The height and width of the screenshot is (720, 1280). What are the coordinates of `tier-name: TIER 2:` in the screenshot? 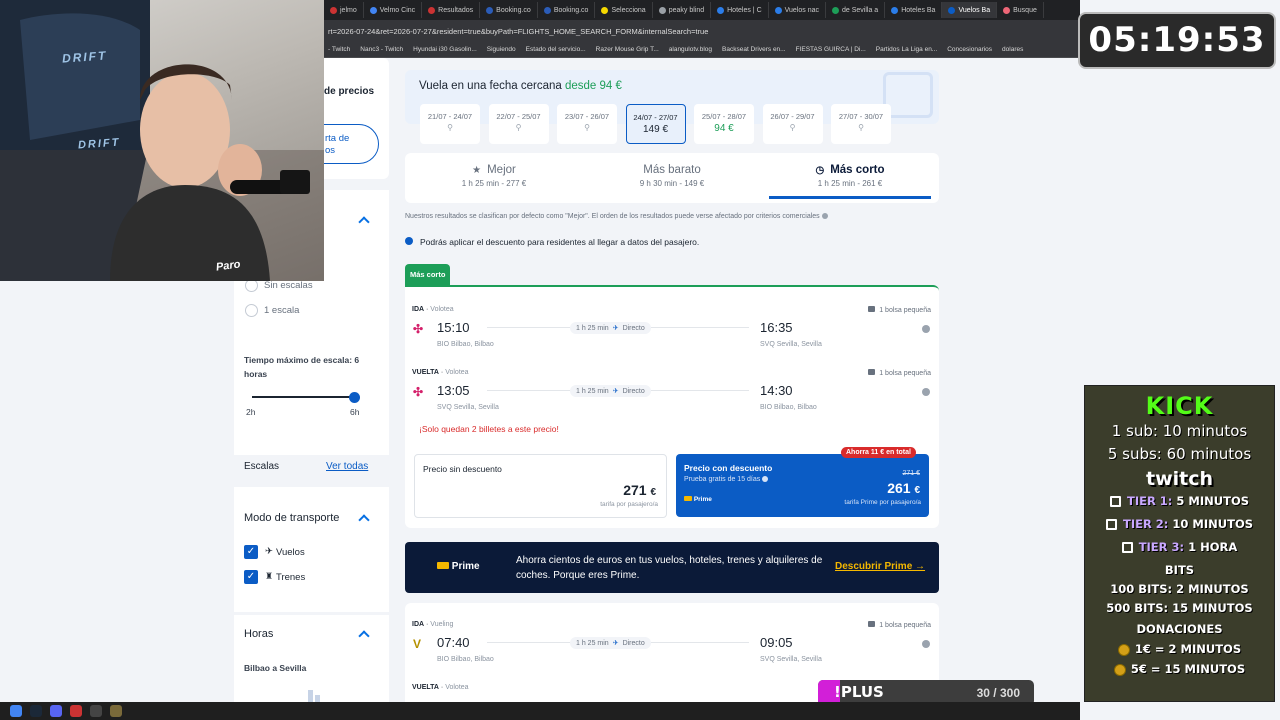 It's located at (1145, 524).